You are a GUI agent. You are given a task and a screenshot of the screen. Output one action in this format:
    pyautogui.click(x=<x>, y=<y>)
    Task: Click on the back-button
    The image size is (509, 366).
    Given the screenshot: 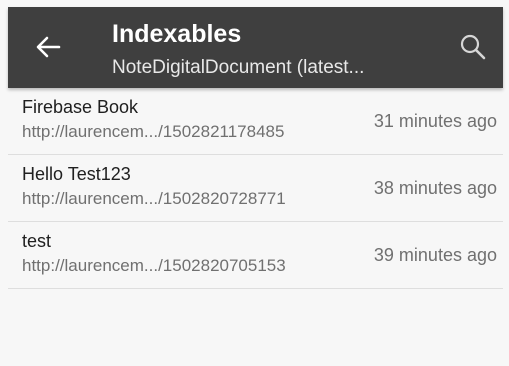 What is the action you would take?
    pyautogui.click(x=48, y=49)
    